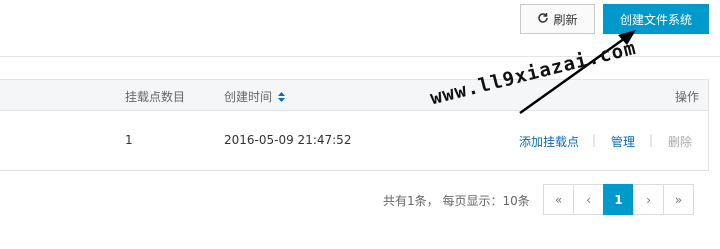 The image size is (720, 249). Describe the element at coordinates (558, 199) in the screenshot. I see `first-page-button: «` at that location.